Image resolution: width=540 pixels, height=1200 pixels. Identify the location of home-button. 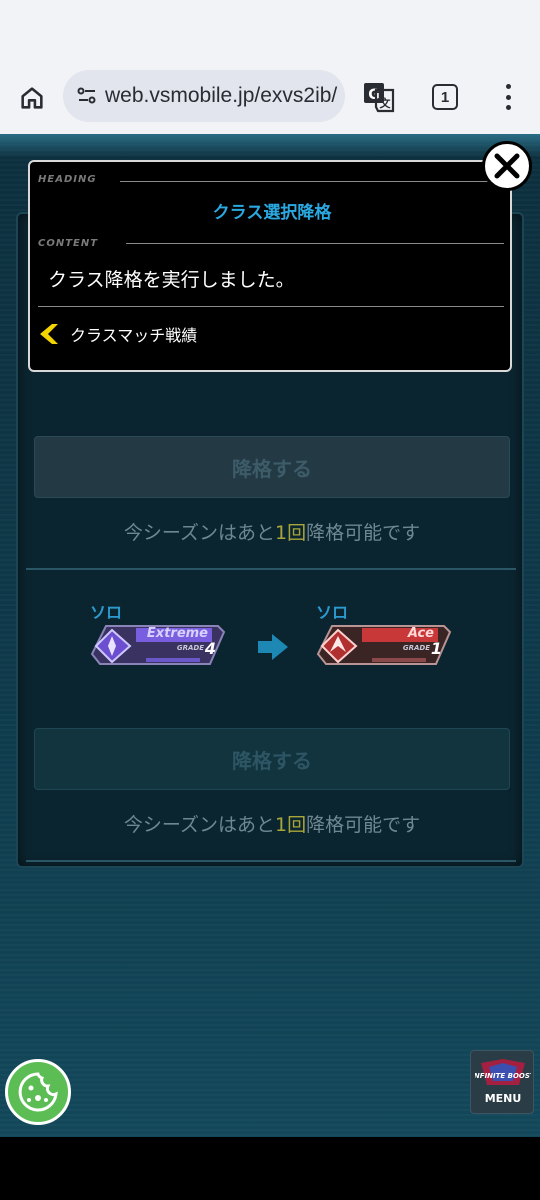
(32, 98).